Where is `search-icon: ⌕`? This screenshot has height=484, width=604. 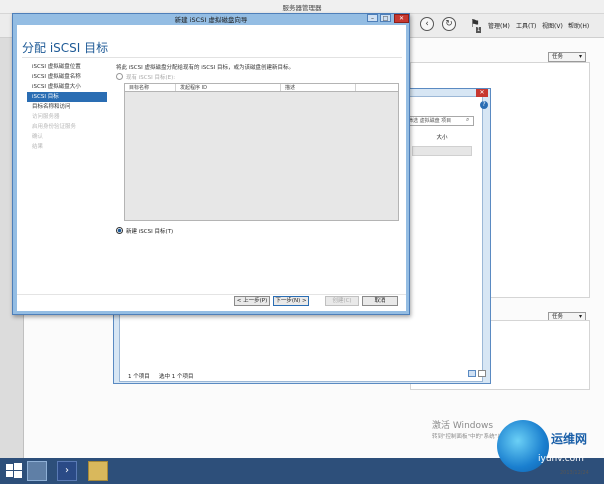 search-icon: ⌕ is located at coordinates (467, 120).